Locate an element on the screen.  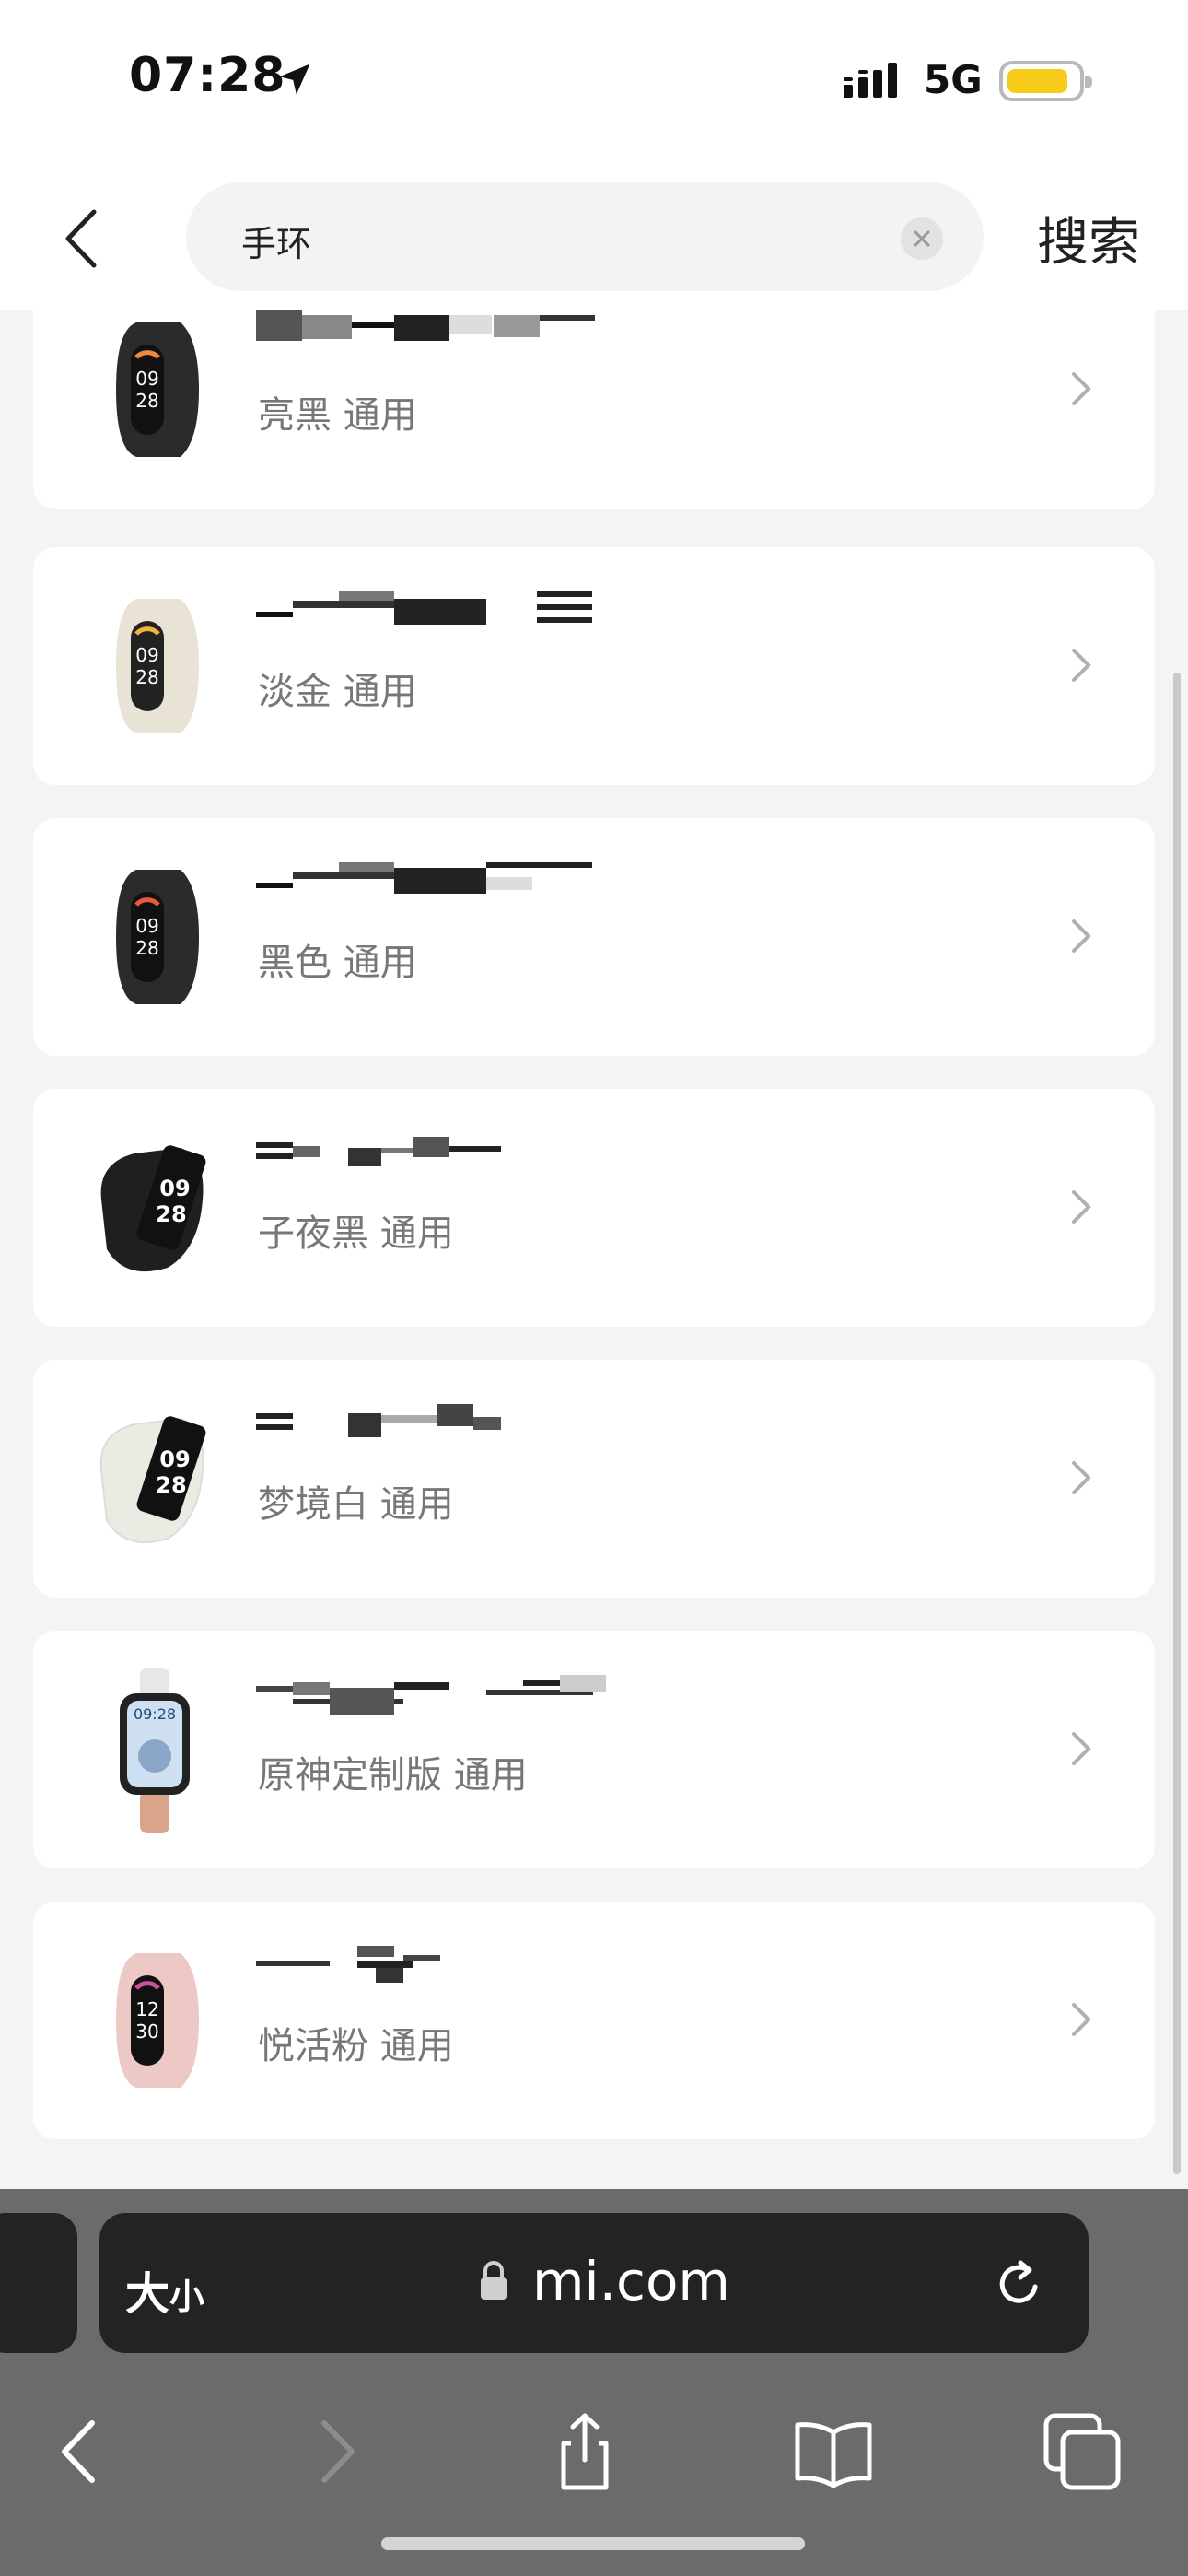
reload-icon is located at coordinates (1019, 2284).